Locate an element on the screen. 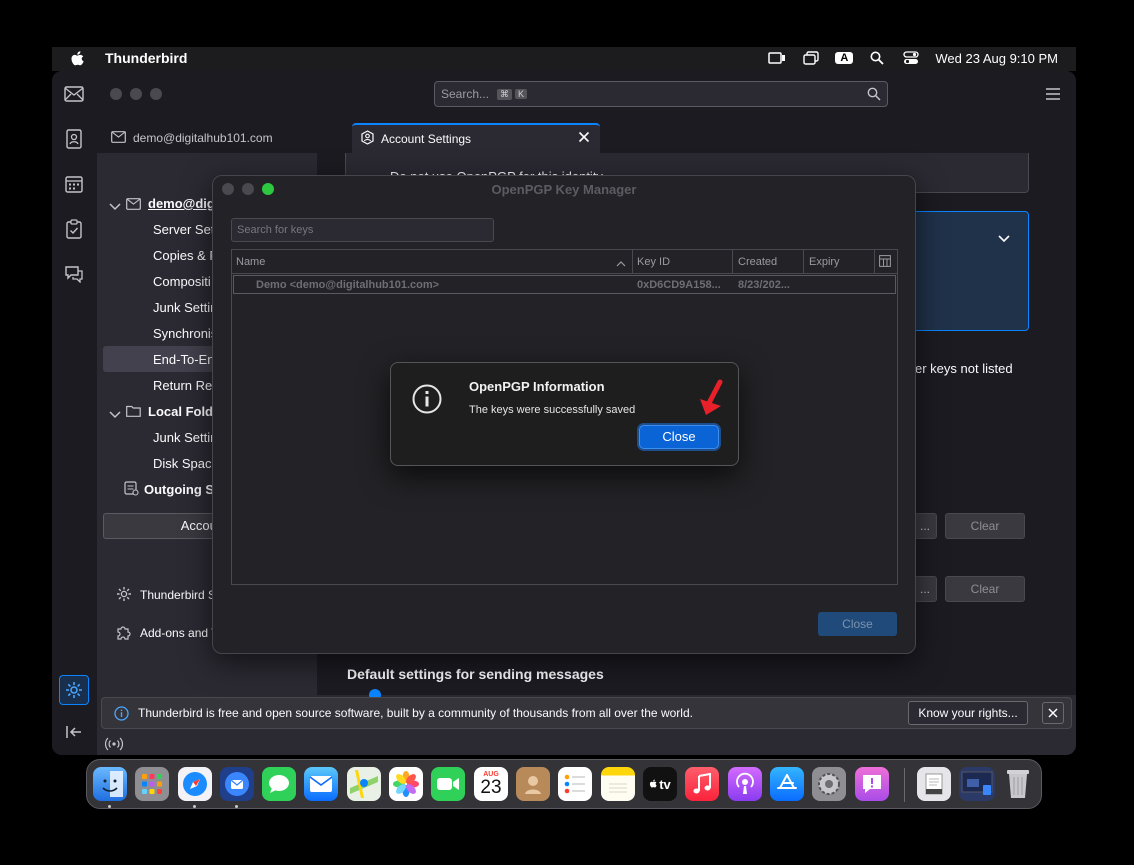 Image resolution: width=1134 pixels, height=865 pixels. app-name-menu: Thunderbird is located at coordinates (146, 58).